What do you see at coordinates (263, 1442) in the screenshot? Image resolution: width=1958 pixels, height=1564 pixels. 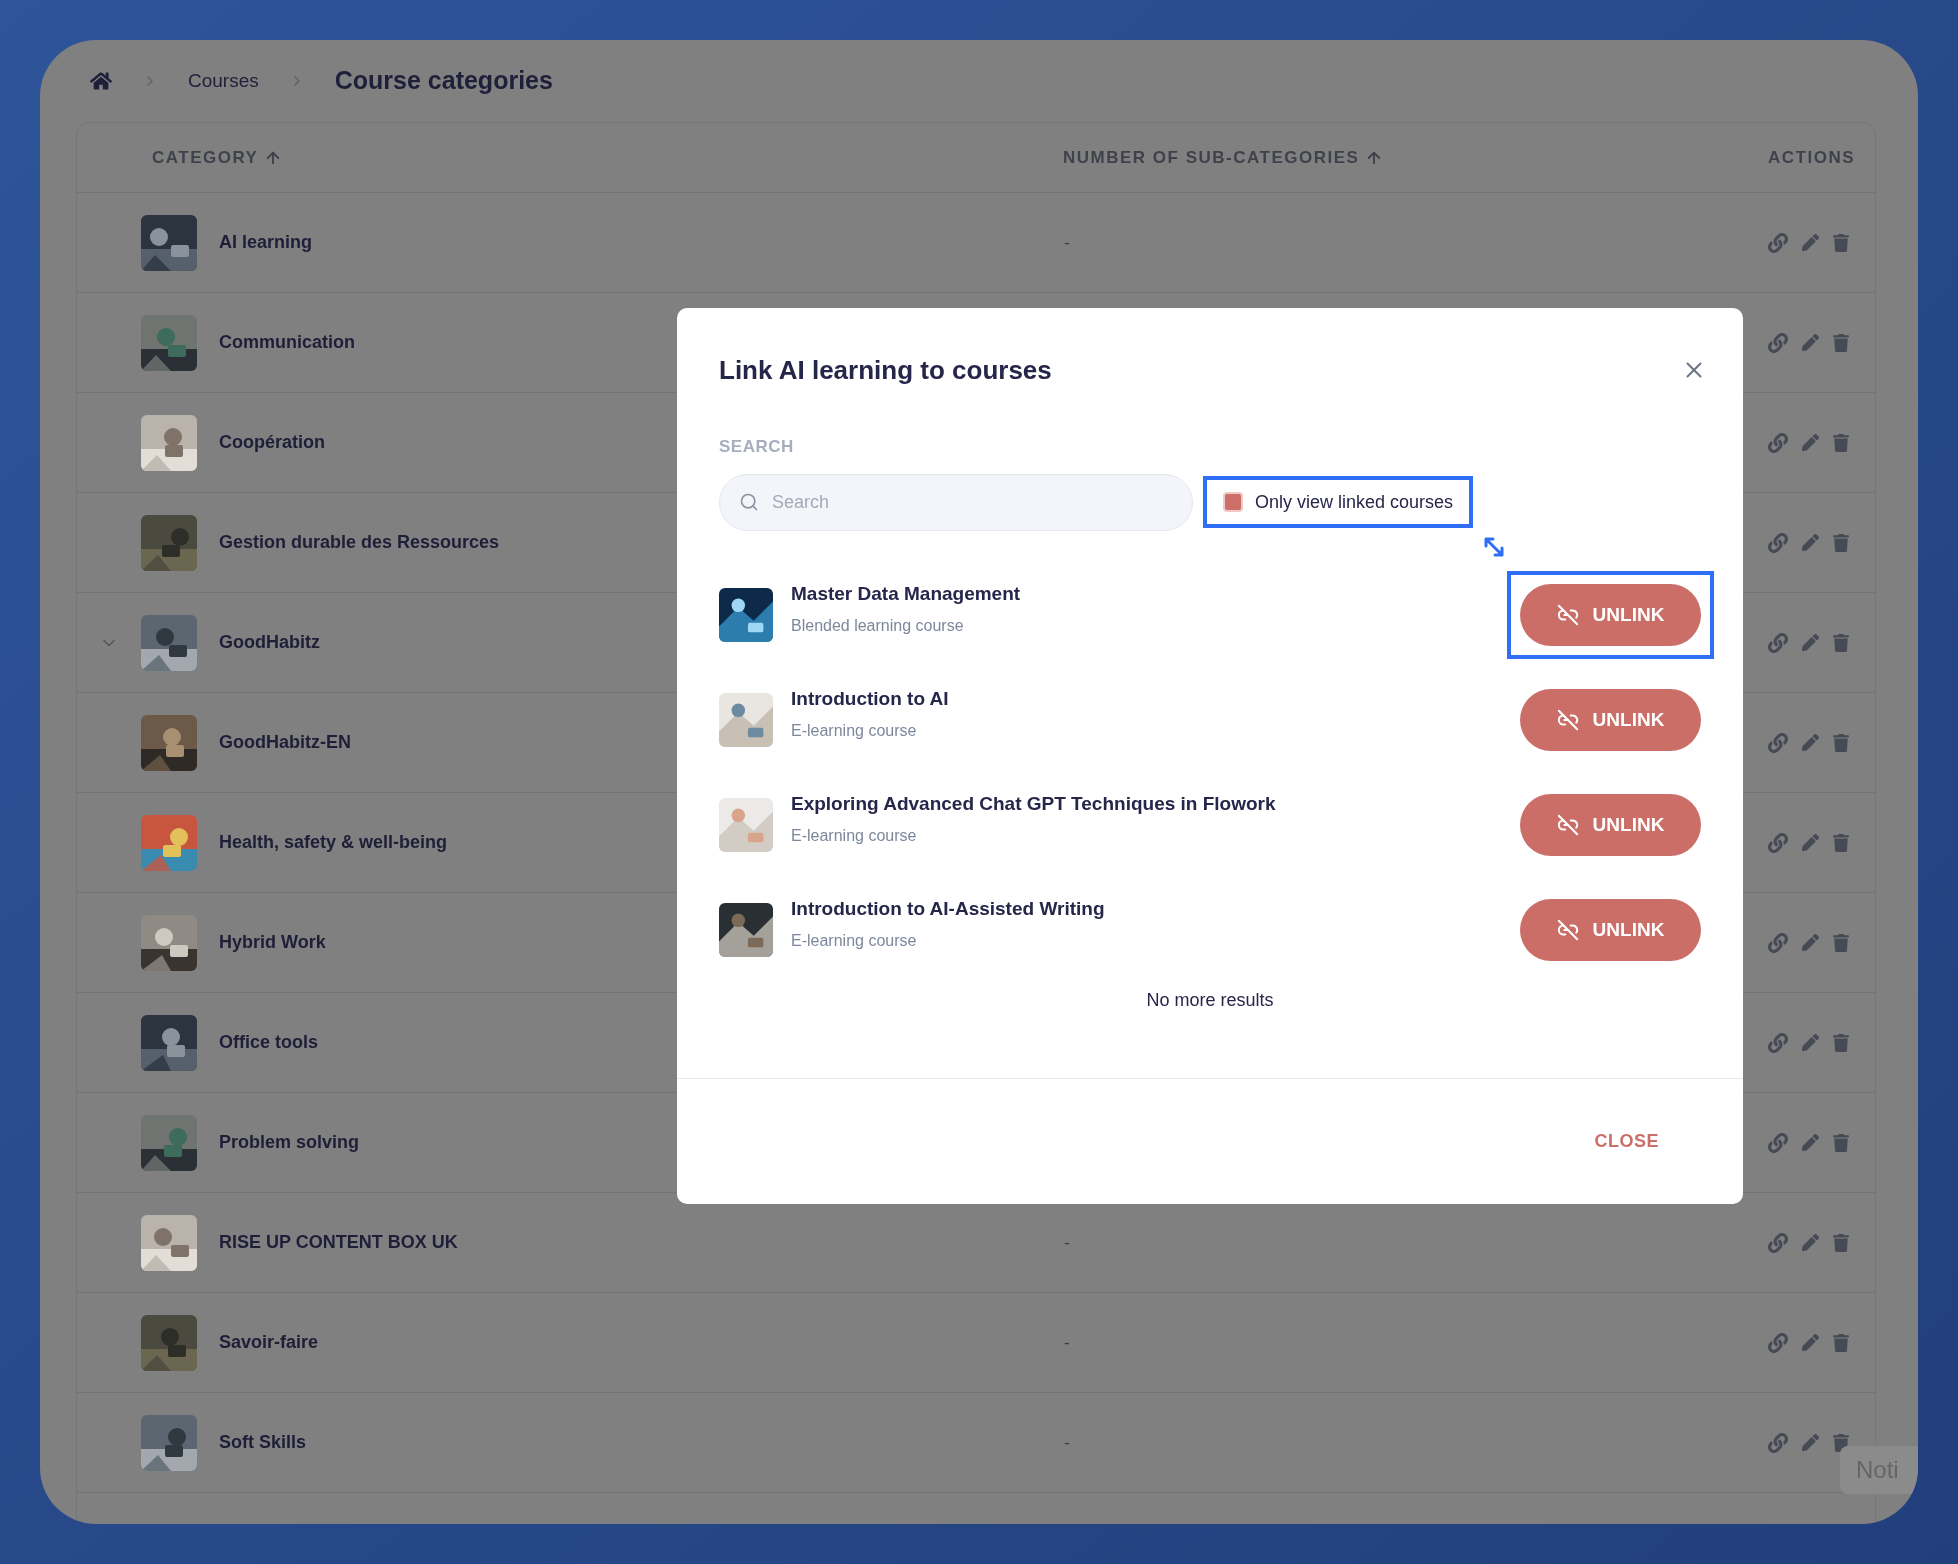 I see `category-name: Soft Skills` at bounding box center [263, 1442].